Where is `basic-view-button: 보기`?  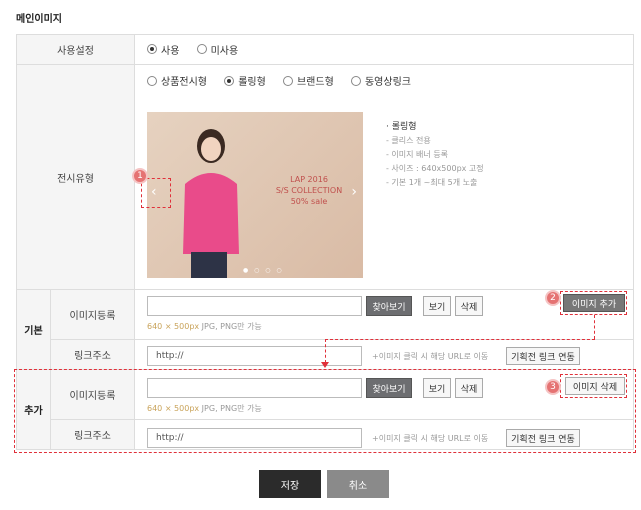
basic-view-button: 보기 is located at coordinates (437, 306).